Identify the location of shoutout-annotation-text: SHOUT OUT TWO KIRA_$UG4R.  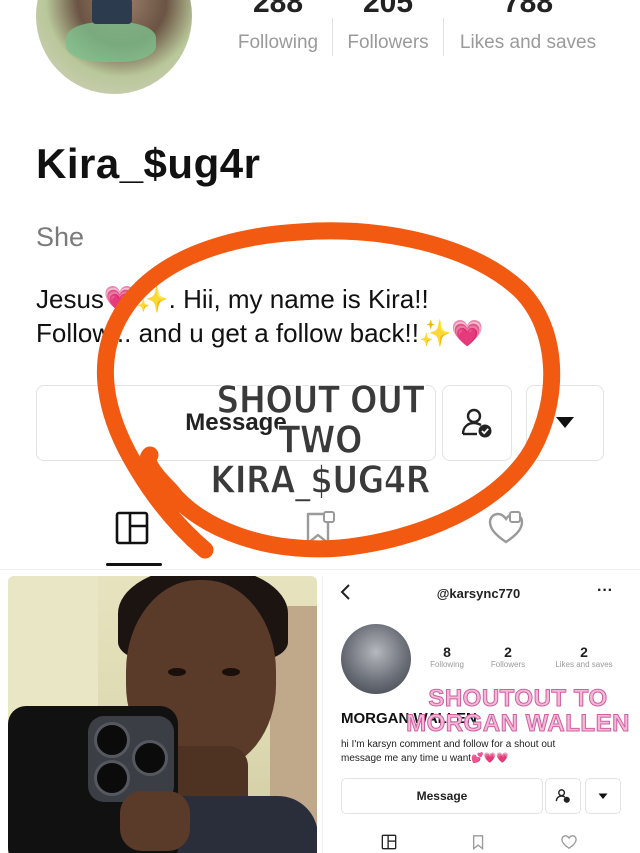
(319, 440).